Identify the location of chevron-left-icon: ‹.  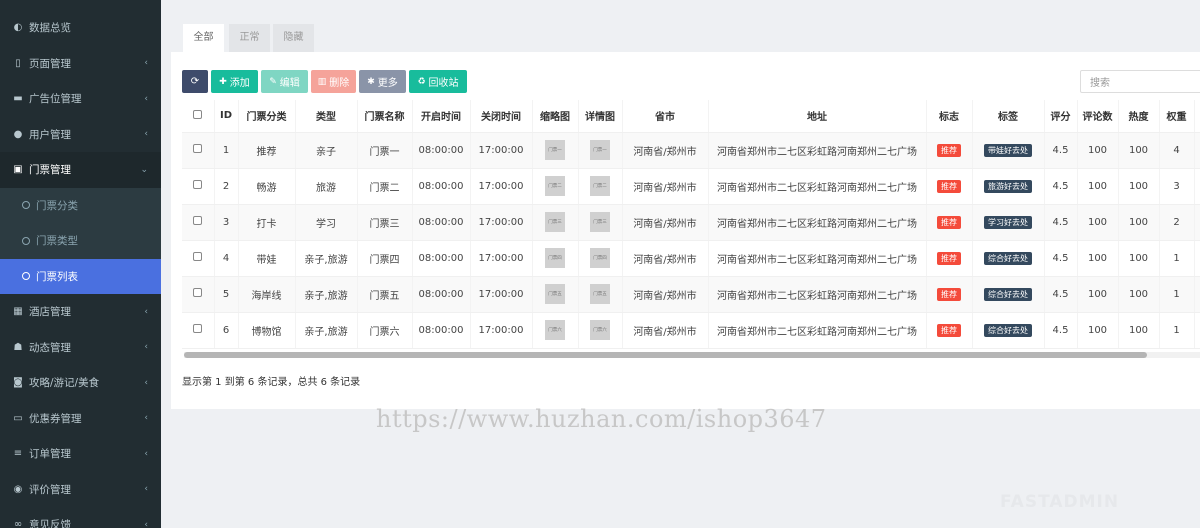
(146, 98).